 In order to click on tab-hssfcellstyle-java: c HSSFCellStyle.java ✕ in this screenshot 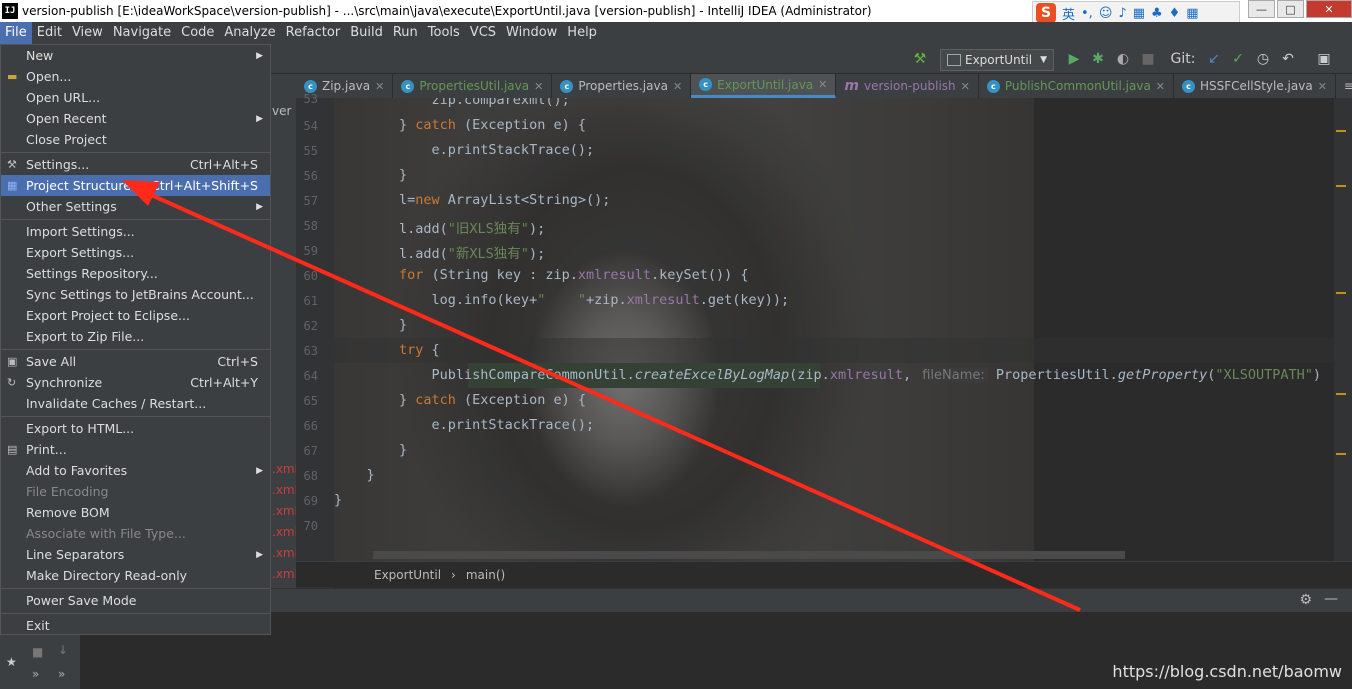, I will do `click(1255, 86)`.